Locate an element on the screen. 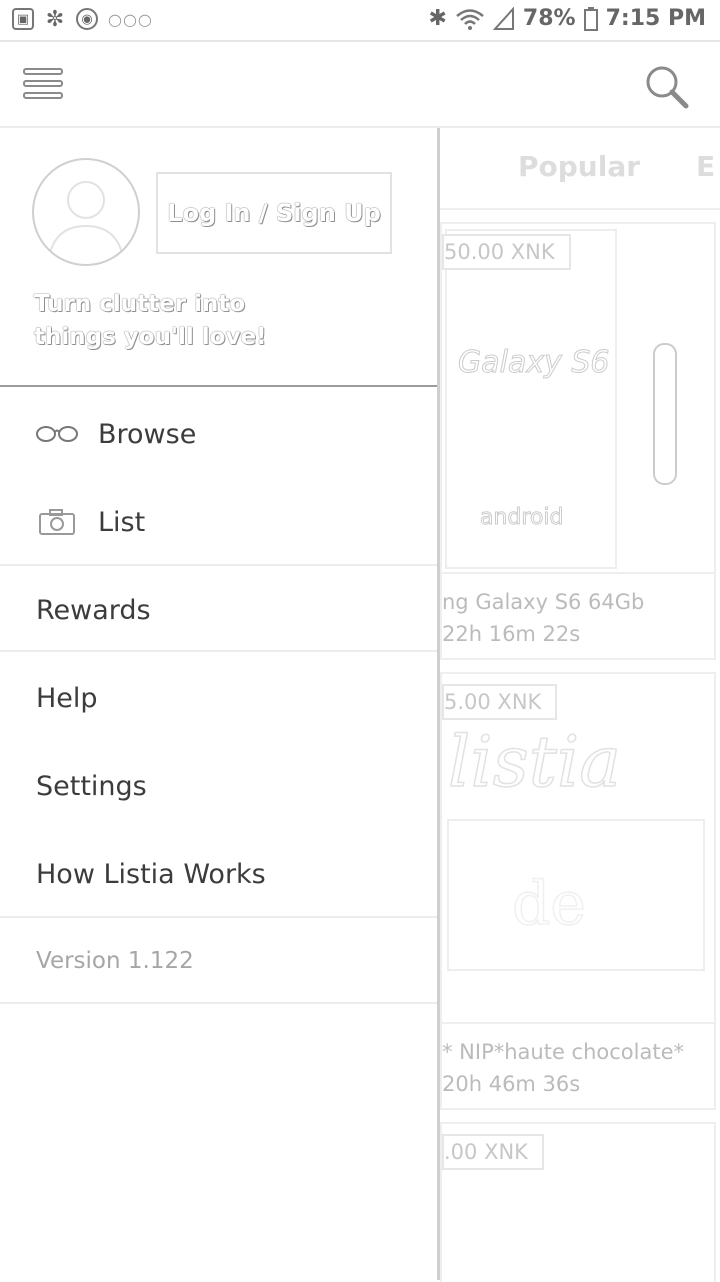 This screenshot has width=720, height=1282. drawer-item-settings: Settings is located at coordinates (218, 786).